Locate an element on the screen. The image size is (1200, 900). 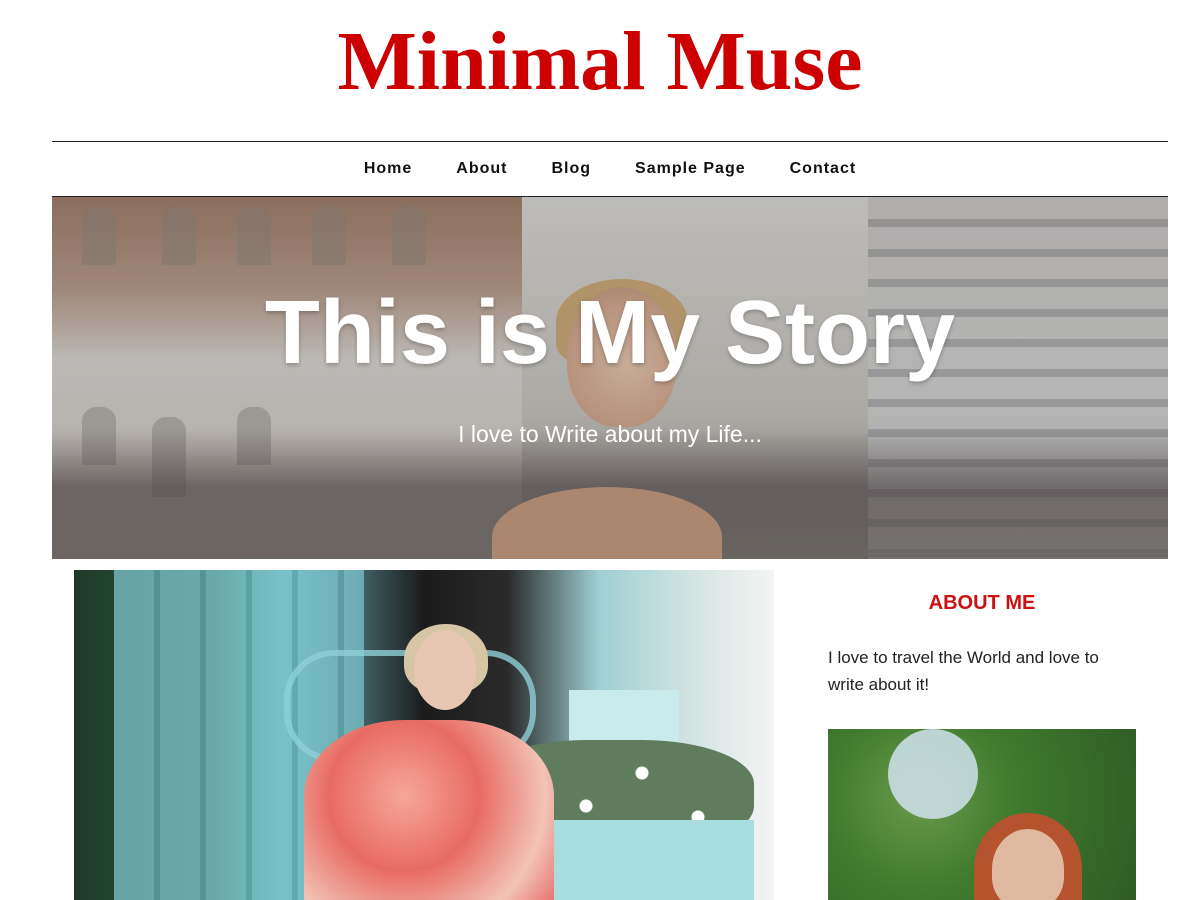
nav-item-home: Home is located at coordinates (388, 169).